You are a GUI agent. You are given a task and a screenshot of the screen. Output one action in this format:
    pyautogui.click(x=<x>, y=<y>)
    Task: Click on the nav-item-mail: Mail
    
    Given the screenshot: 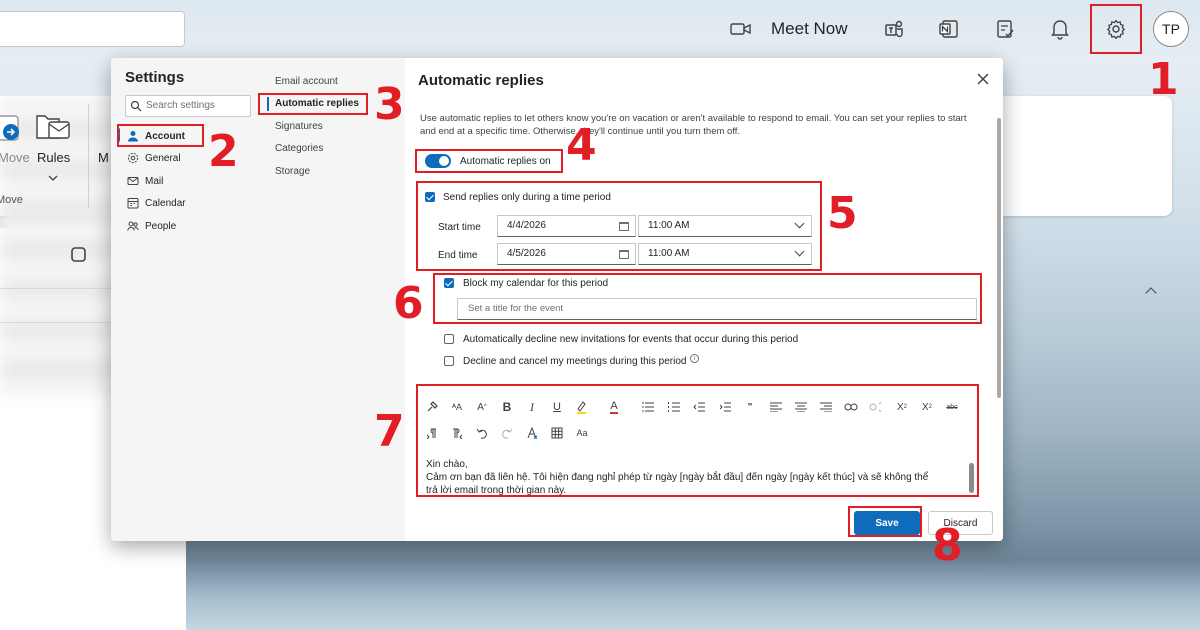 What is the action you would take?
    pyautogui.click(x=145, y=181)
    